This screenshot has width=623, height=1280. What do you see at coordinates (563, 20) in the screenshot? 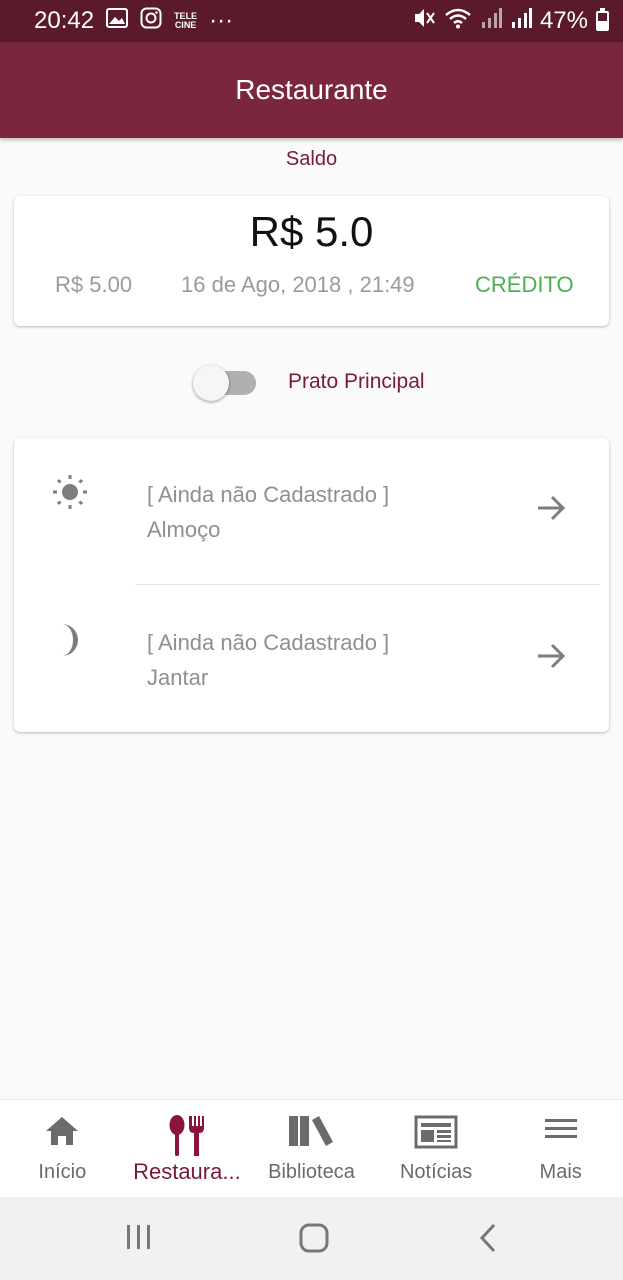
I see `battery-percent: 47%` at bounding box center [563, 20].